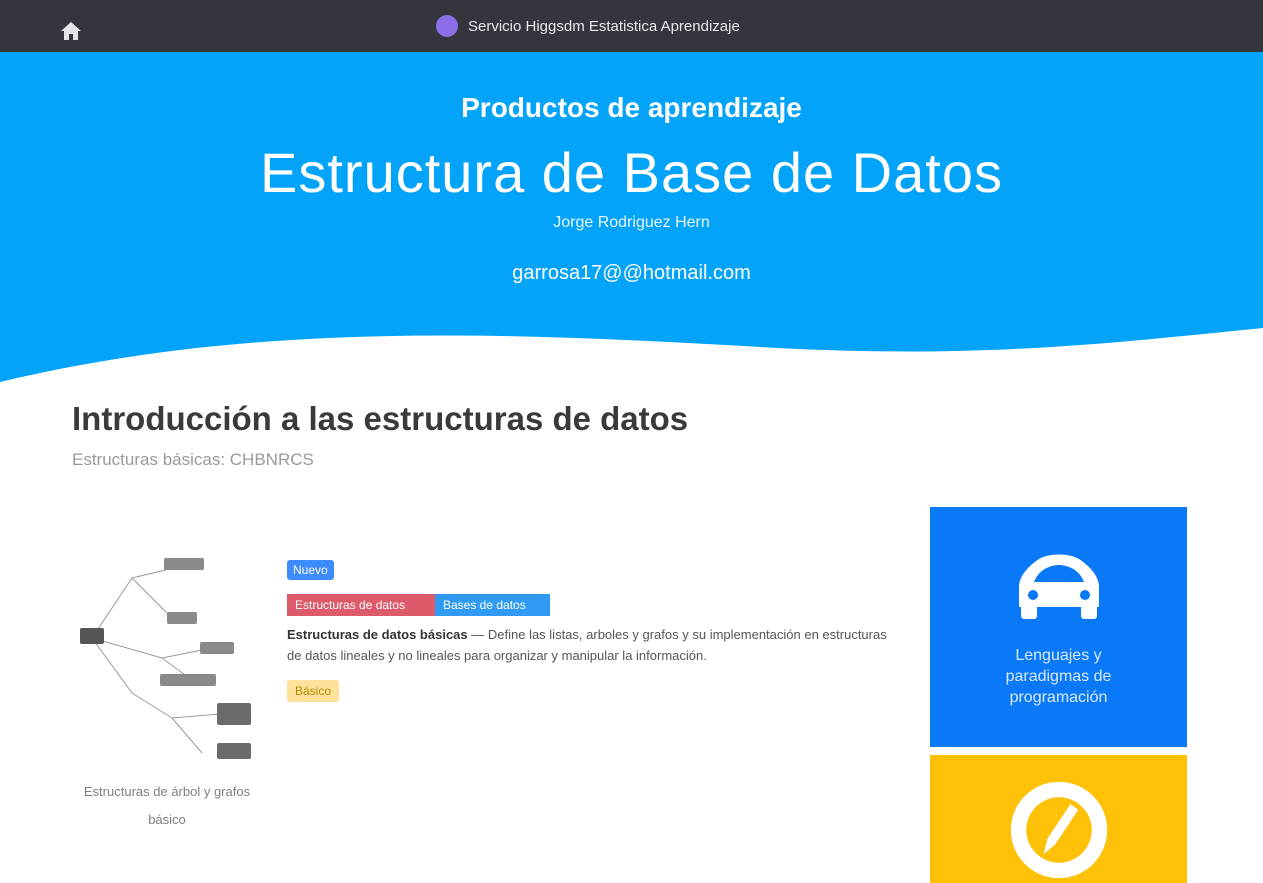 The width and height of the screenshot is (1263, 883). Describe the element at coordinates (631, 172) in the screenshot. I see `page-title: Estructura de Base de Datos` at that location.